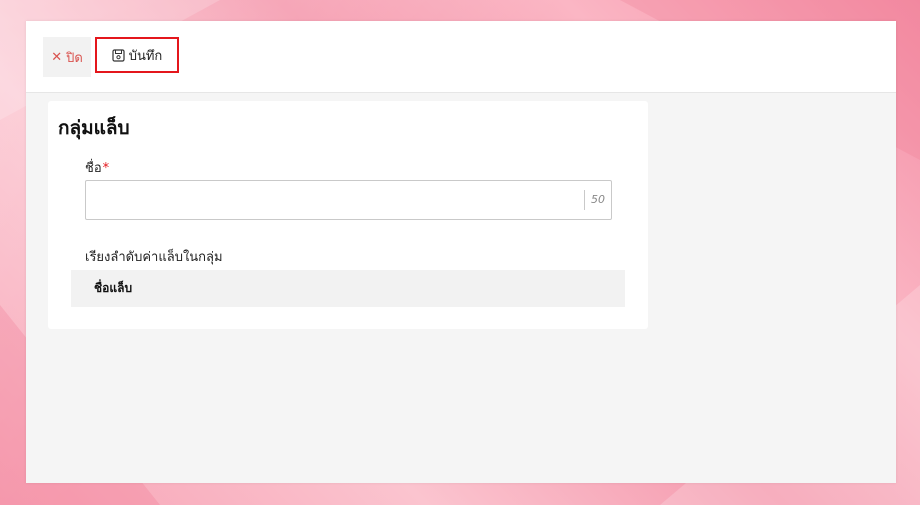 The image size is (920, 505). I want to click on name-field-label: ชื่อ*, so click(97, 167).